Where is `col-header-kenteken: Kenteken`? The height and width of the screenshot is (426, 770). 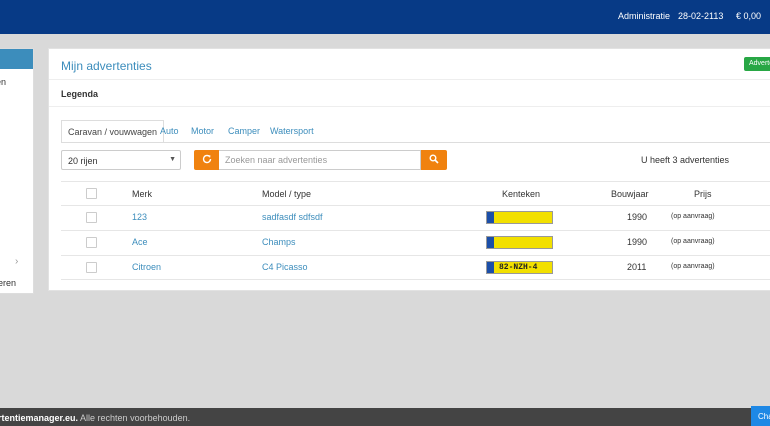 col-header-kenteken: Kenteken is located at coordinates (521, 194).